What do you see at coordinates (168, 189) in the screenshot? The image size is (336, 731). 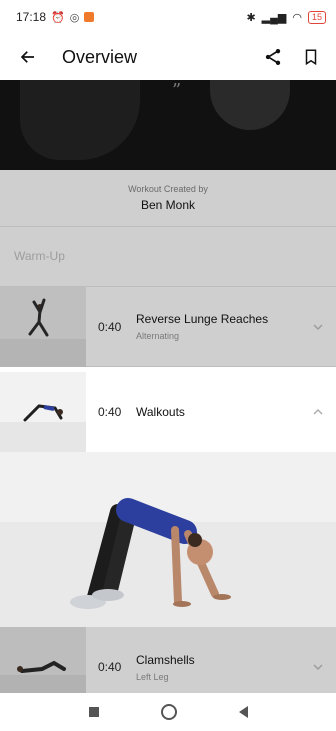 I see `creator-label: Workout Created by` at bounding box center [168, 189].